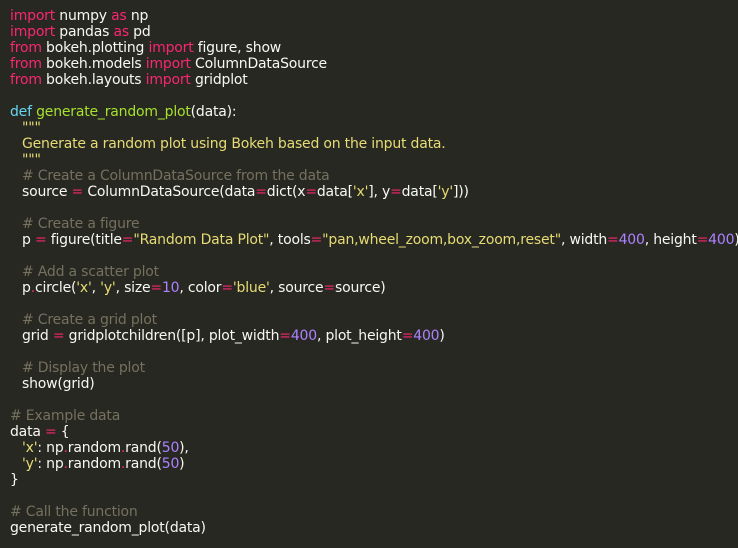 This screenshot has width=738, height=548. I want to click on code-token: ], y, so click(379, 192).